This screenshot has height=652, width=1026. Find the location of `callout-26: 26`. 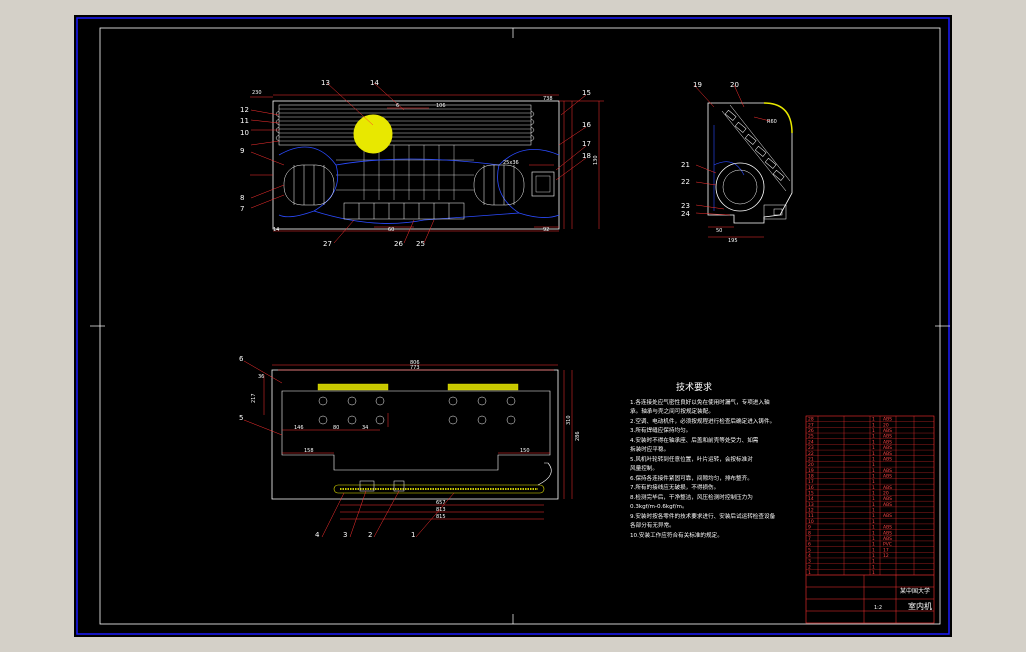

callout-26: 26 is located at coordinates (398, 244).